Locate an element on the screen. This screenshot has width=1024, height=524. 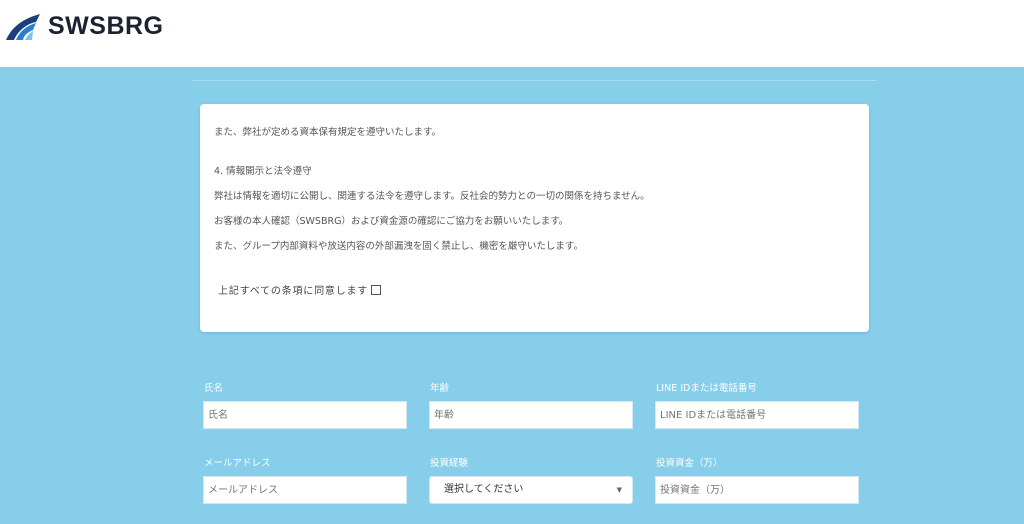
terms-heading: 4. 情報開示と法令遵守 is located at coordinates (263, 171).